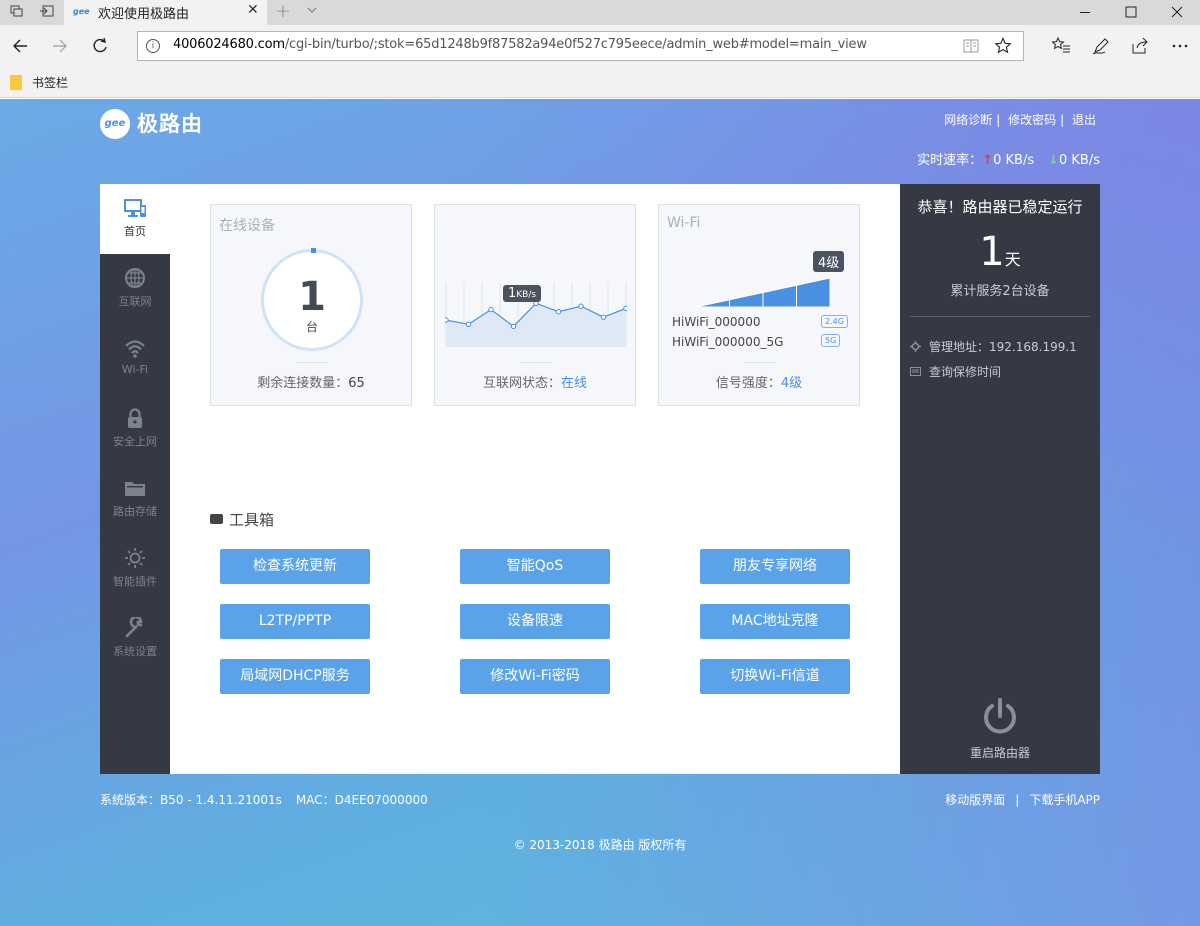  Describe the element at coordinates (60, 46) in the screenshot. I see `forward-icon` at that location.